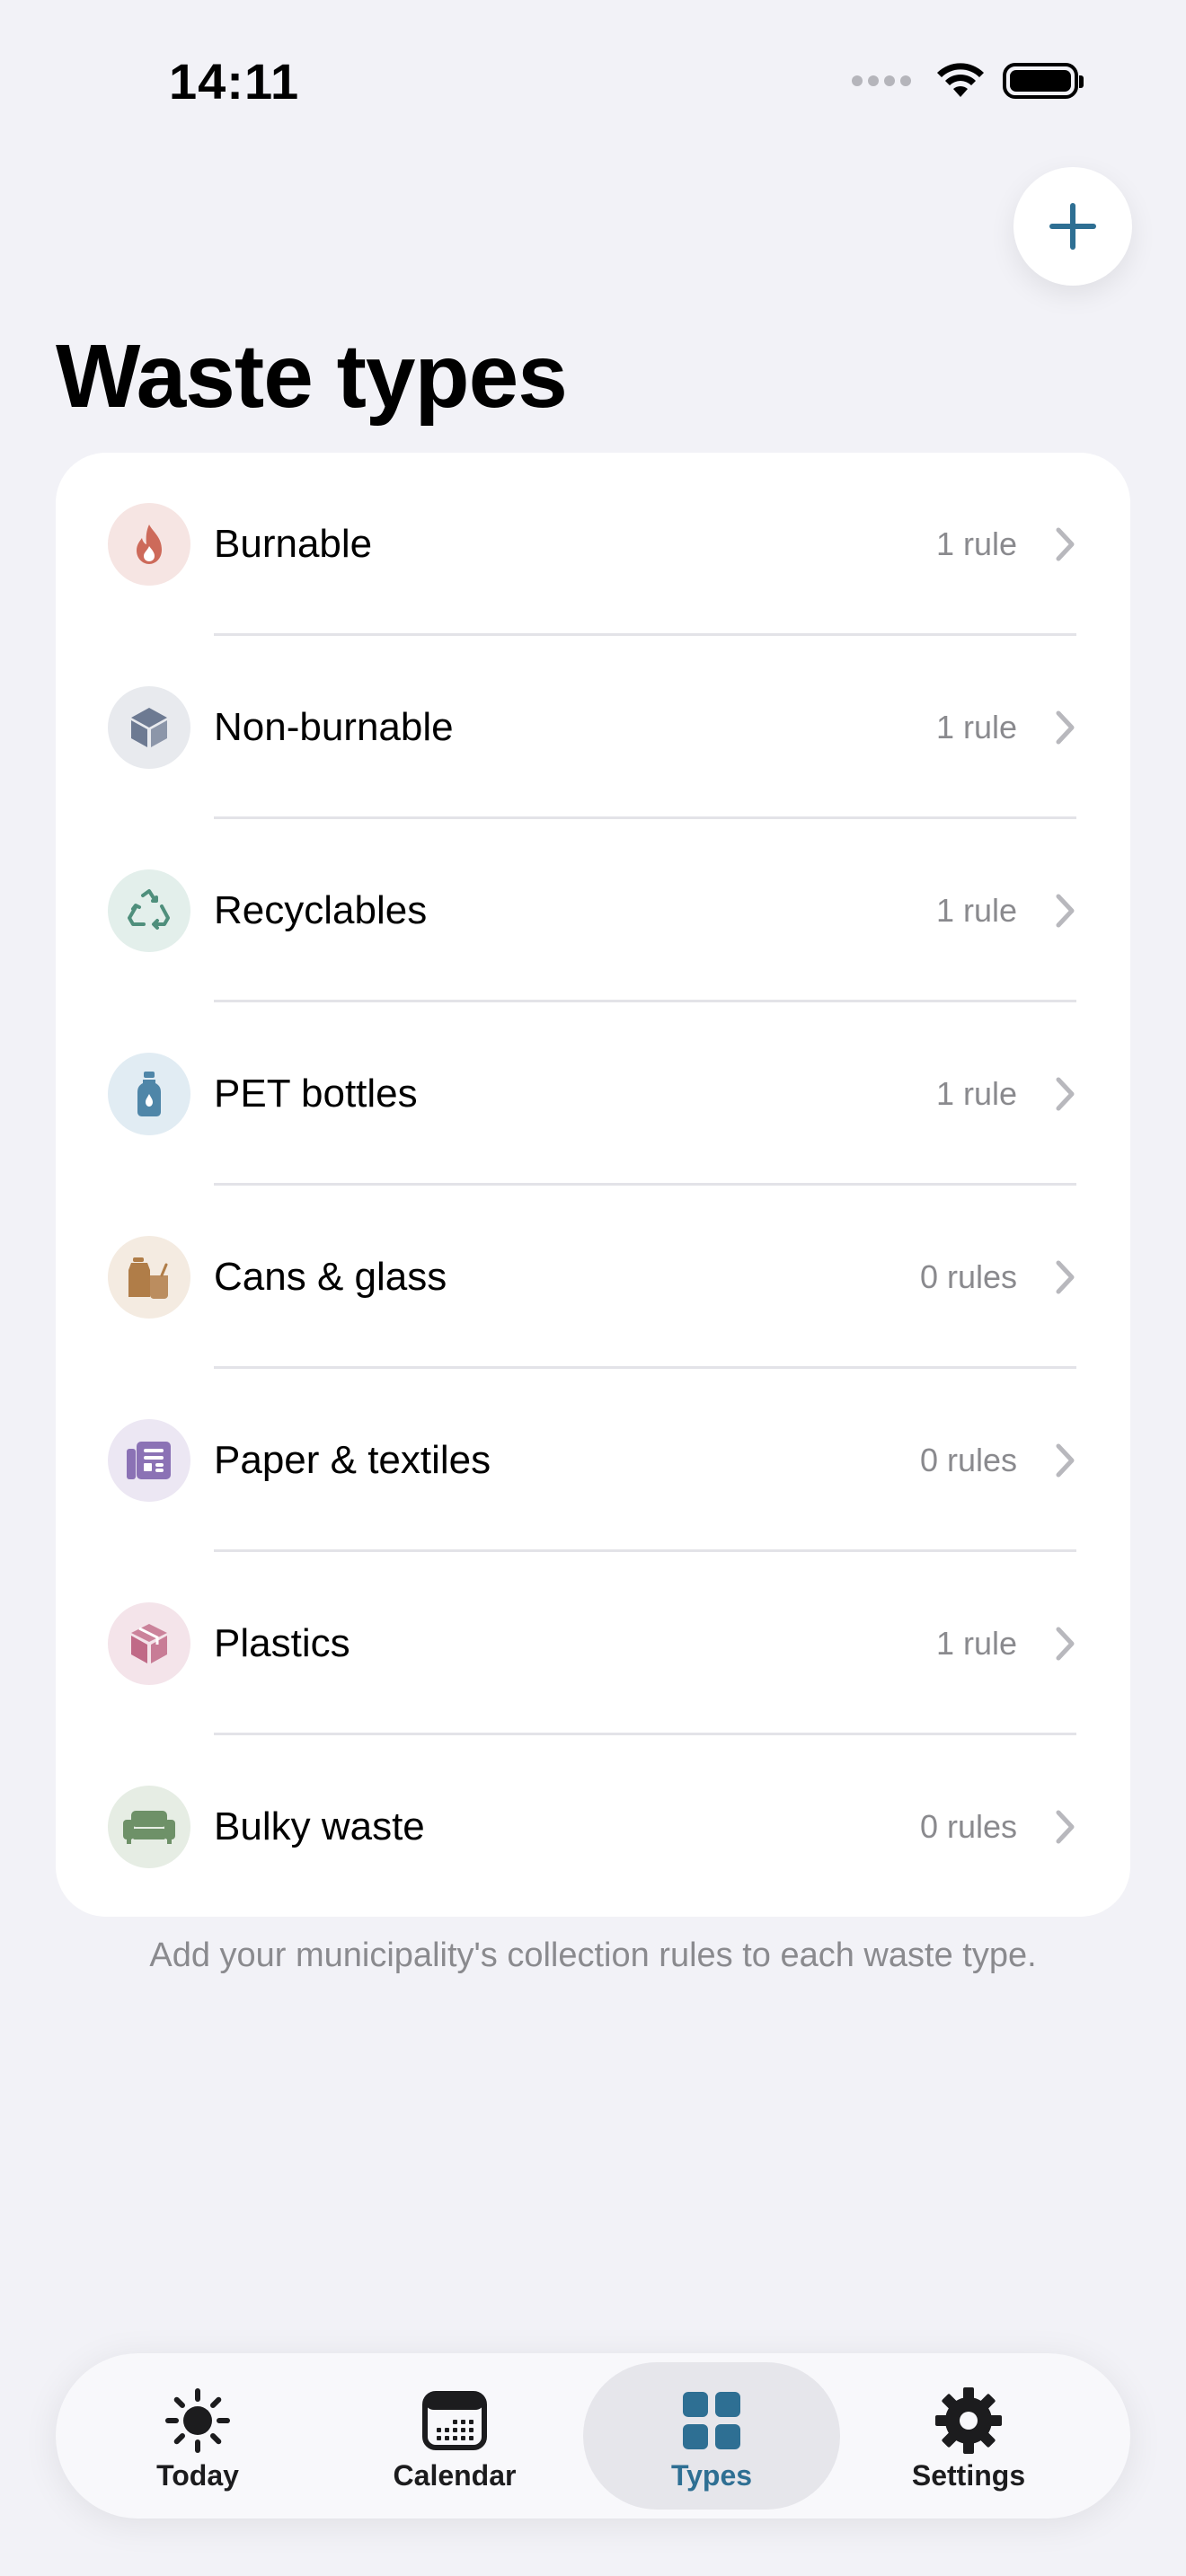 Image resolution: width=1186 pixels, height=2576 pixels. I want to click on can-icon, so click(149, 1277).